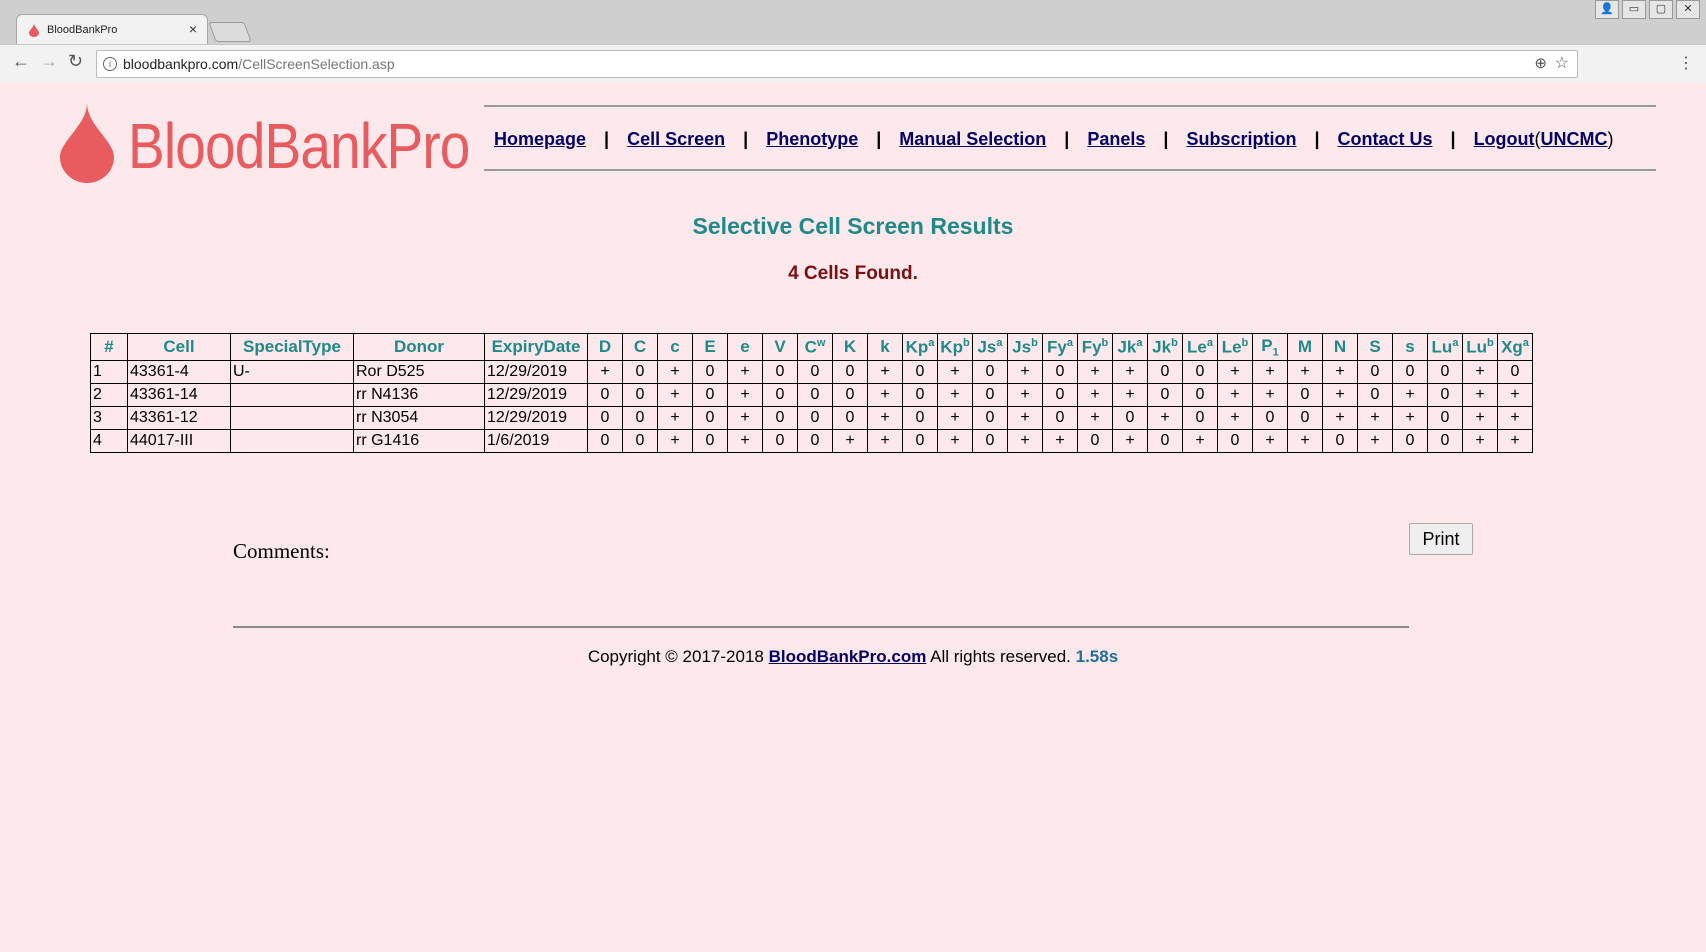  Describe the element at coordinates (109, 372) in the screenshot. I see `table-cell: 1` at that location.